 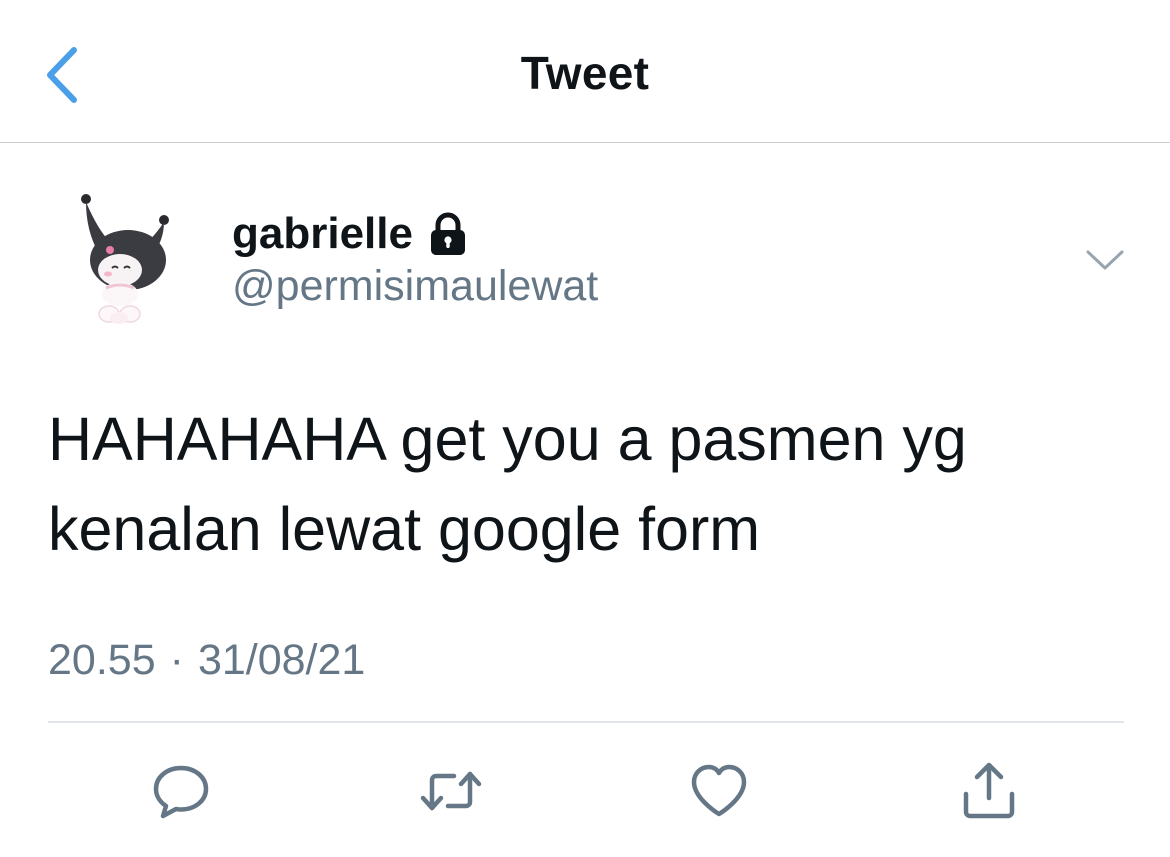 I want to click on tweet-time: 20.55, so click(x=102, y=660).